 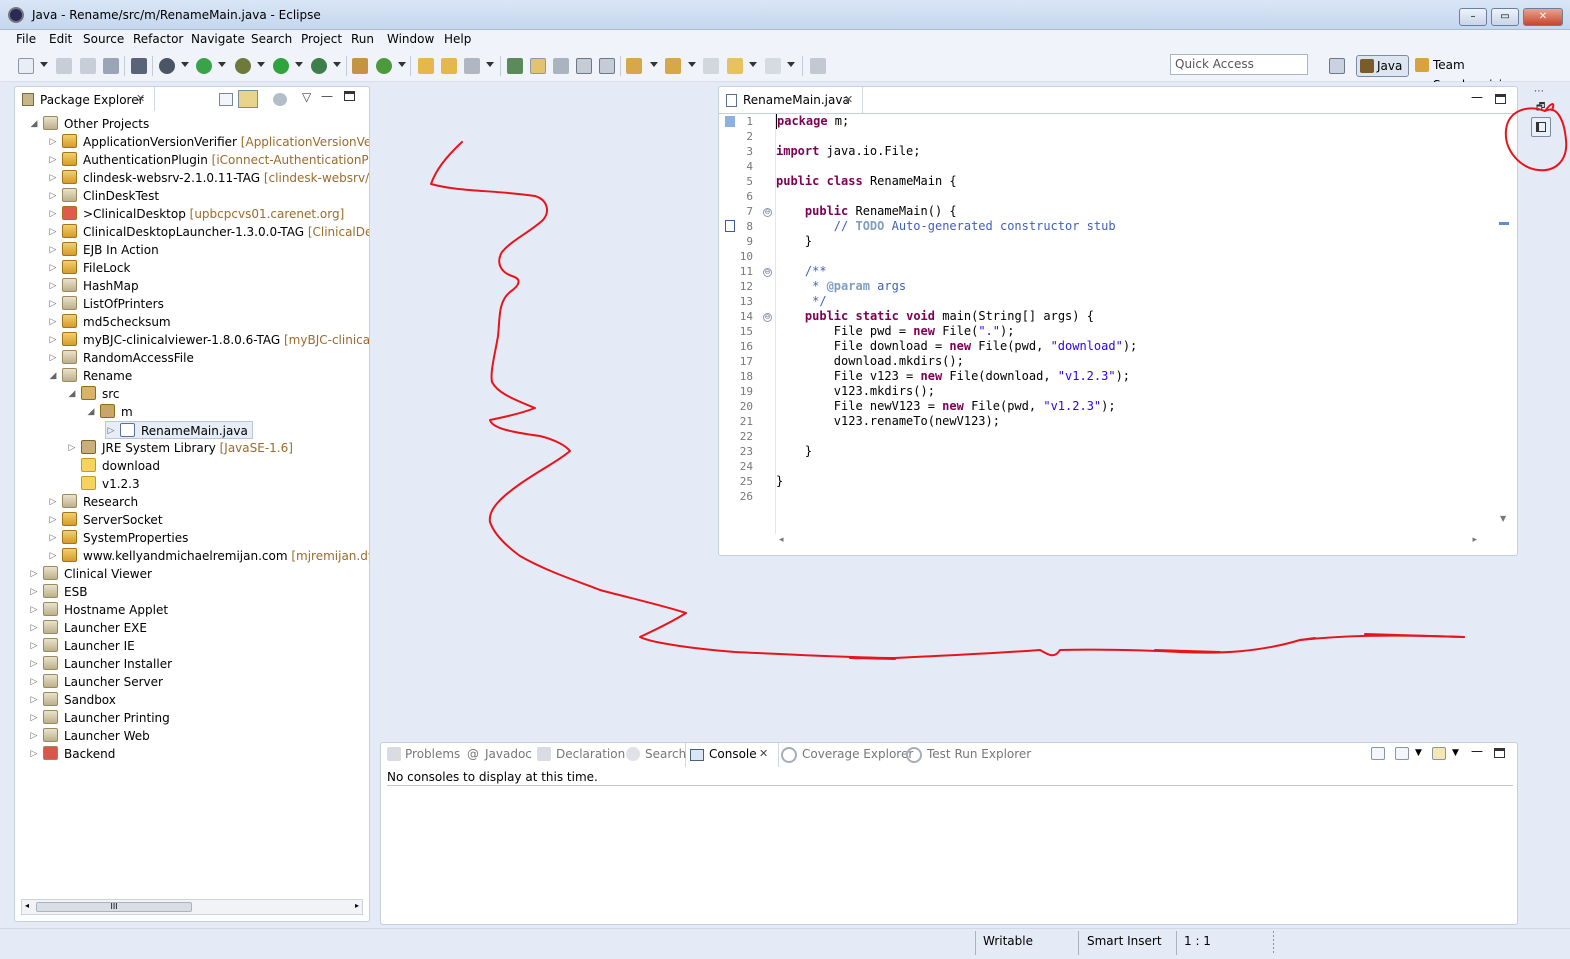 I want to click on menu-project: Project, so click(x=321, y=39).